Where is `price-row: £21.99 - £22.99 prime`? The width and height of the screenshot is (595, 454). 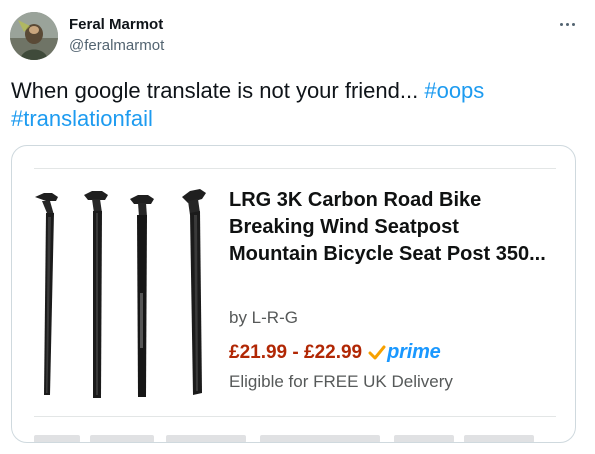
price-row: £21.99 - £22.99 prime is located at coordinates (335, 352).